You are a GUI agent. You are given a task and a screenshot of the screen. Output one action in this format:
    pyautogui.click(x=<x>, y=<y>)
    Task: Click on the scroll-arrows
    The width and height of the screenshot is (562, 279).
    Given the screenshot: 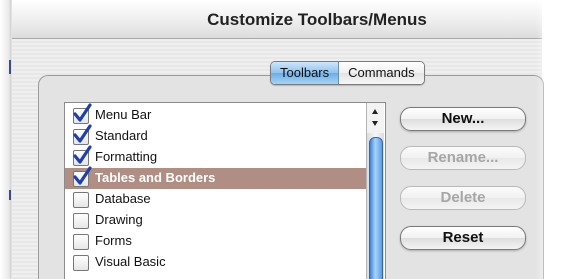 What is the action you would take?
    pyautogui.click(x=375, y=118)
    